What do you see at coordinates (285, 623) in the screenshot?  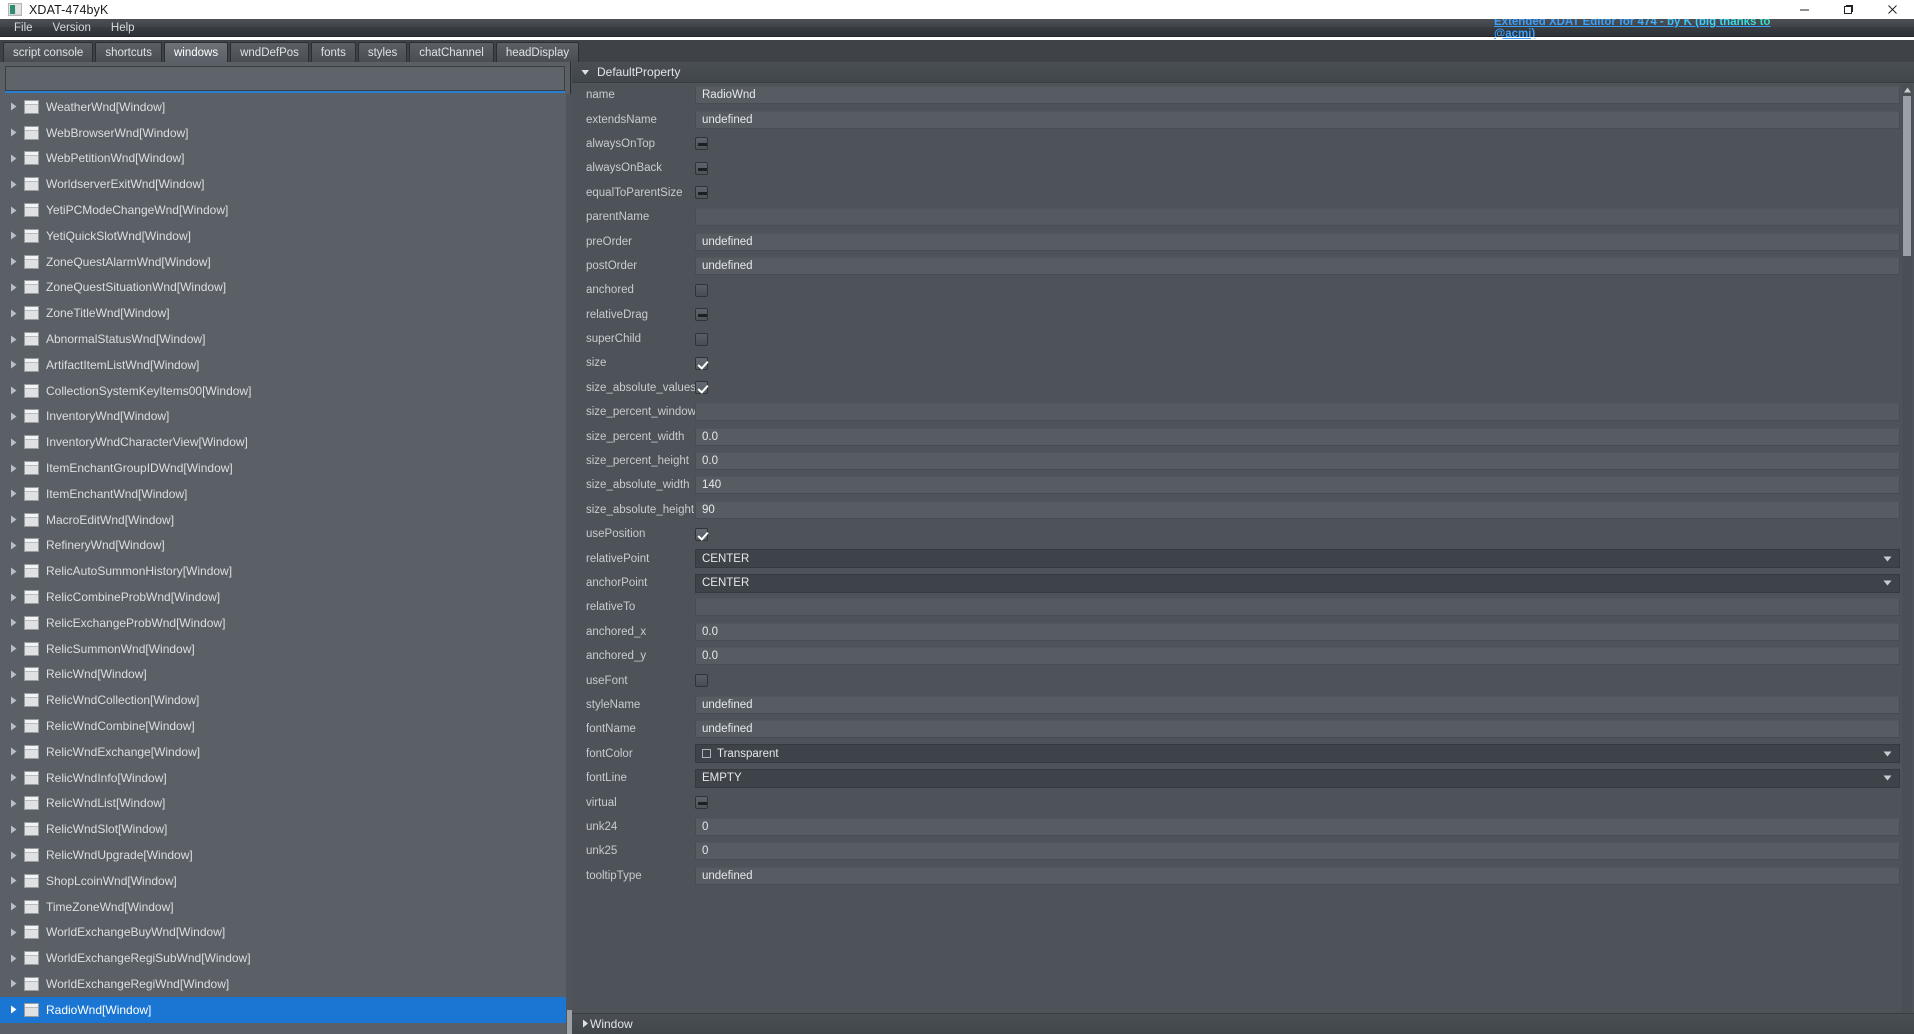 I see `tree-item: RelicExchangeProbWnd[Window]` at bounding box center [285, 623].